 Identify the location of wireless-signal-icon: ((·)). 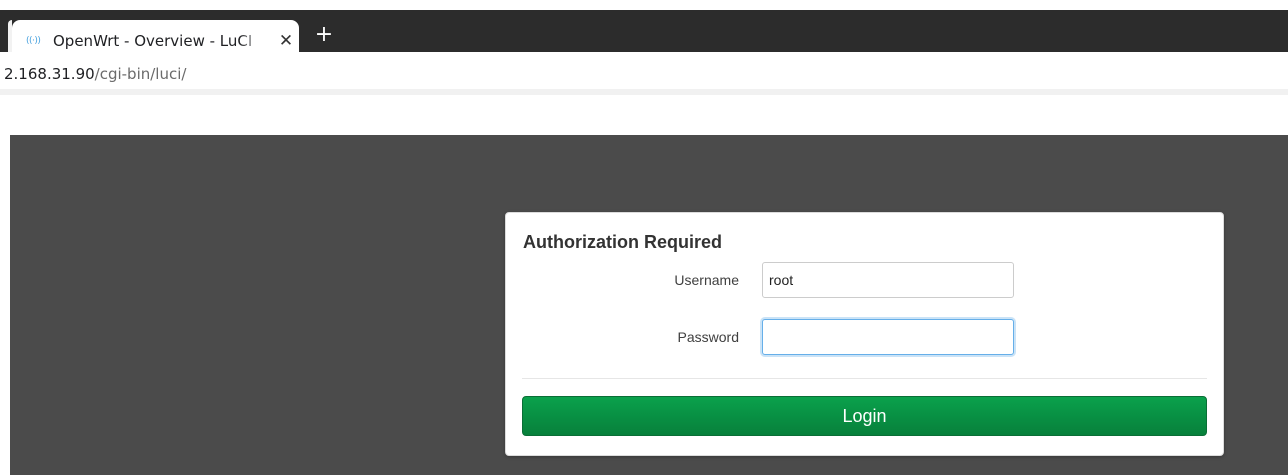
(33, 41).